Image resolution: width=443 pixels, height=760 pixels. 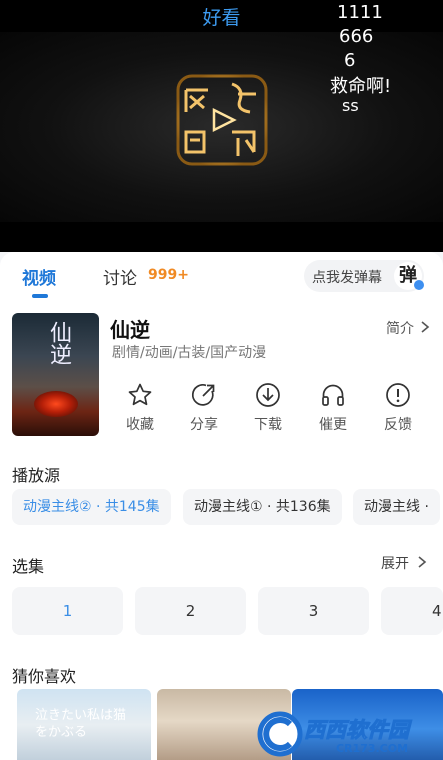 I want to click on danmaku-comment: 6, so click(x=350, y=60).